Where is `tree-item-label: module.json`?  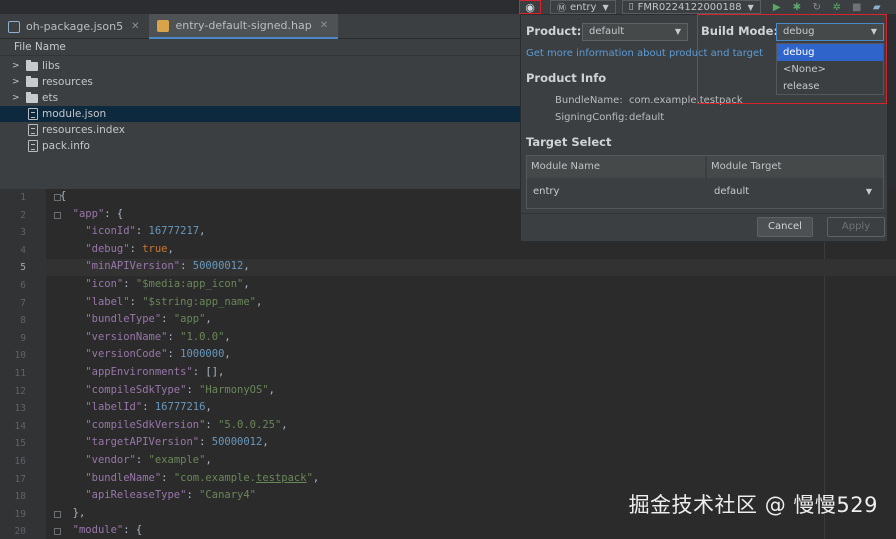 tree-item-label: module.json is located at coordinates (74, 114).